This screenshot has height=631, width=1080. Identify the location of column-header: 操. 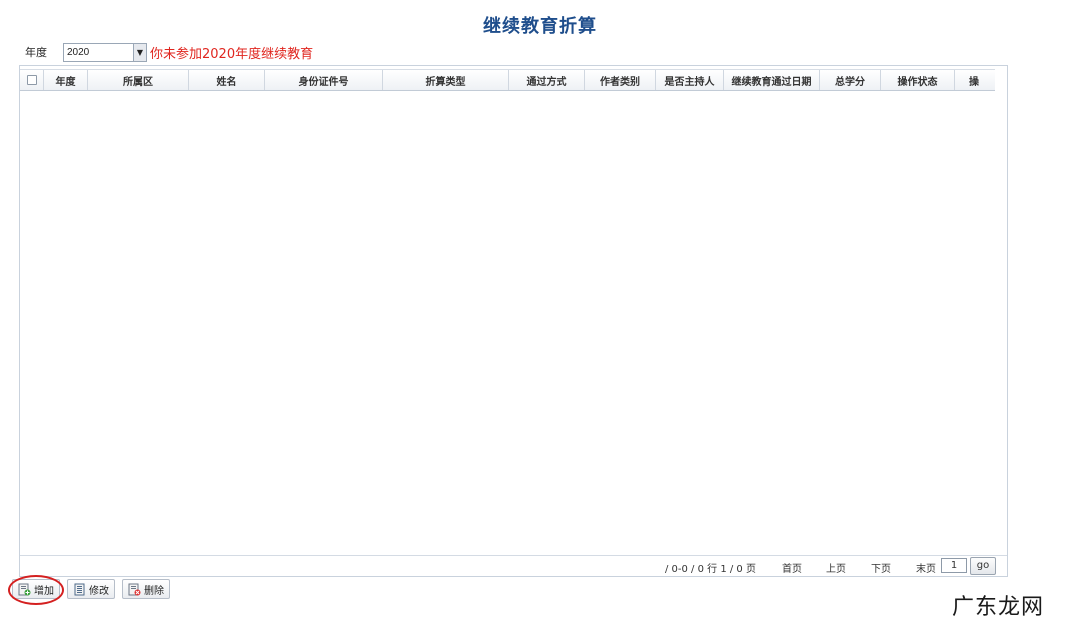
(975, 80).